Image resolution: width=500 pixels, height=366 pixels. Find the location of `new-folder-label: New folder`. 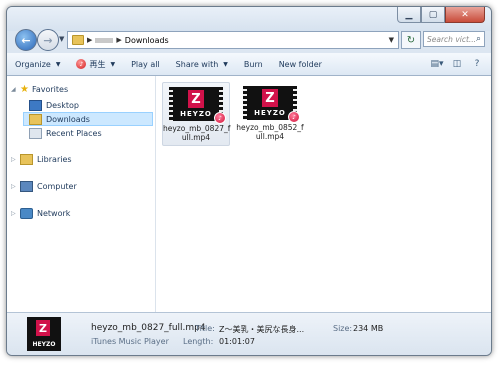

new-folder-label: New folder is located at coordinates (300, 64).